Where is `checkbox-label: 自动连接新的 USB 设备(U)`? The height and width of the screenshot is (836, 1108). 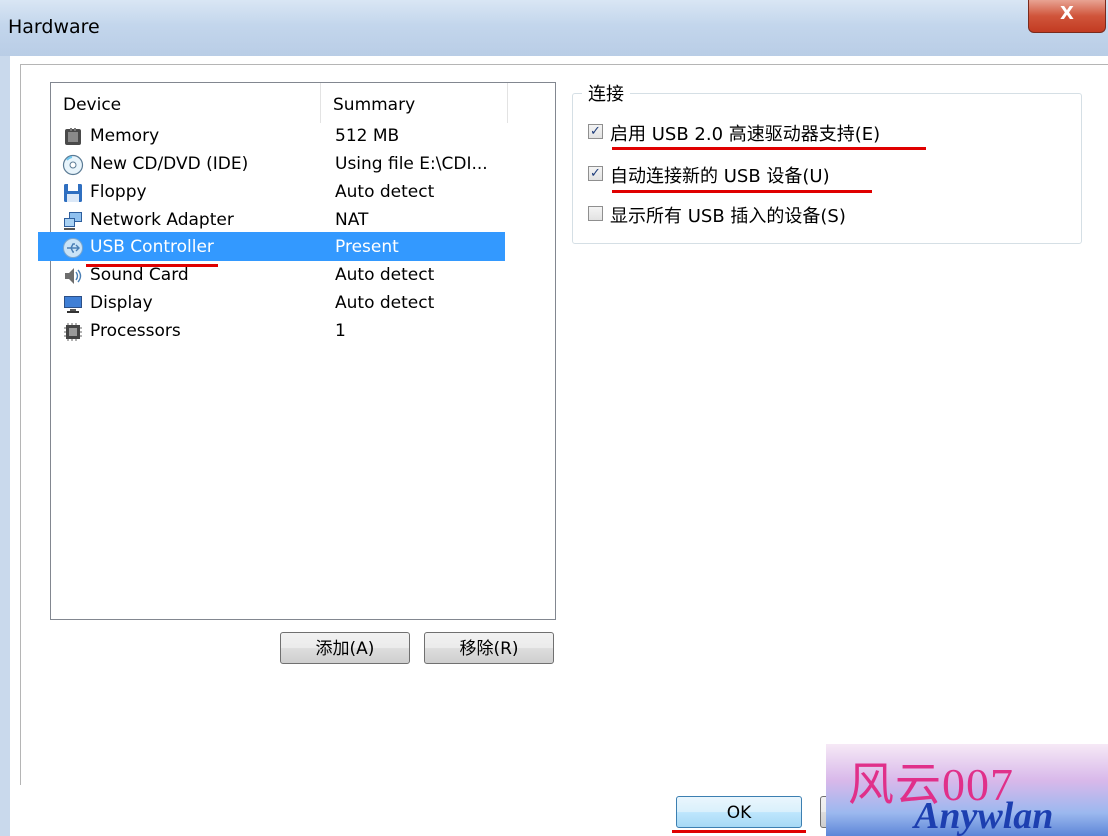
checkbox-label: 自动连接新的 USB 设备(U) is located at coordinates (720, 176).